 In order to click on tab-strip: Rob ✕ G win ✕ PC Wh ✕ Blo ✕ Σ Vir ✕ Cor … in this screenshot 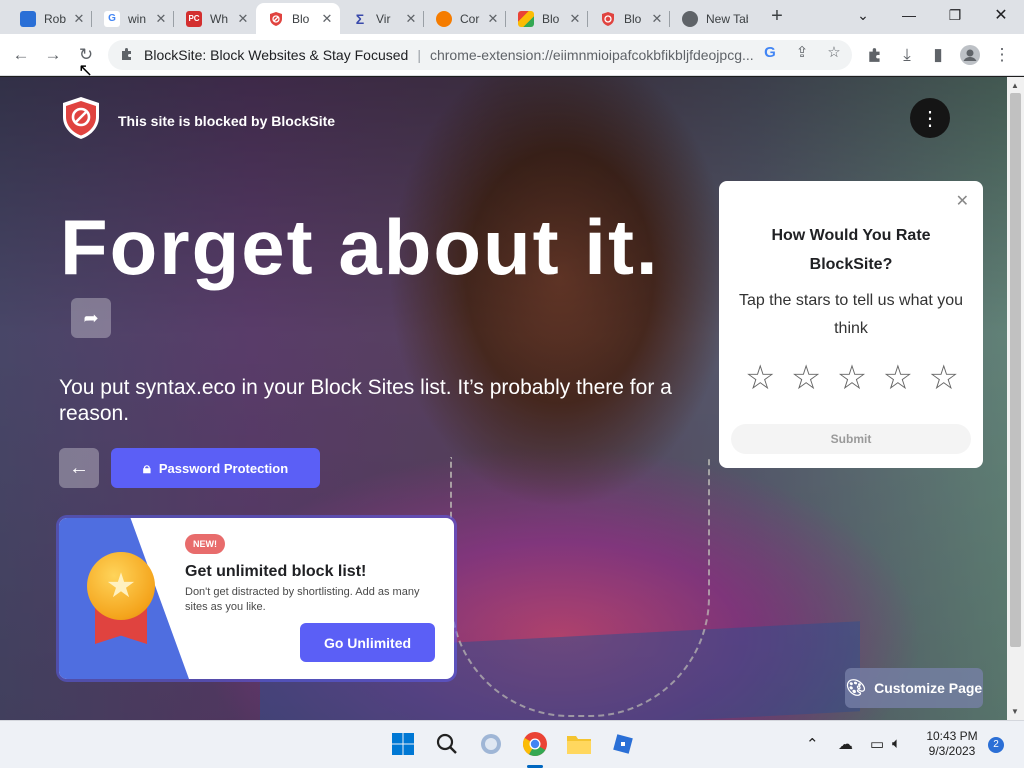, I will do `click(512, 17)`.